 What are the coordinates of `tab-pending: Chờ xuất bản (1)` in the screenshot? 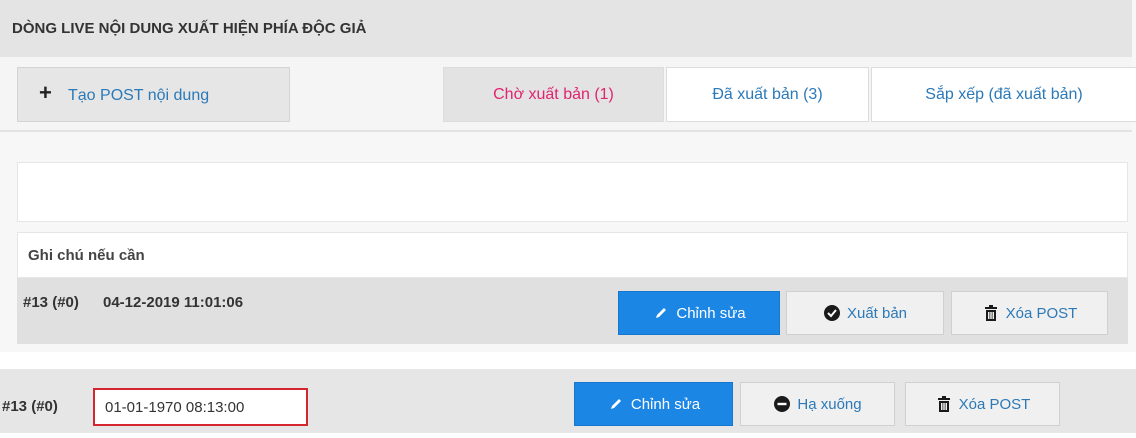 It's located at (553, 94).